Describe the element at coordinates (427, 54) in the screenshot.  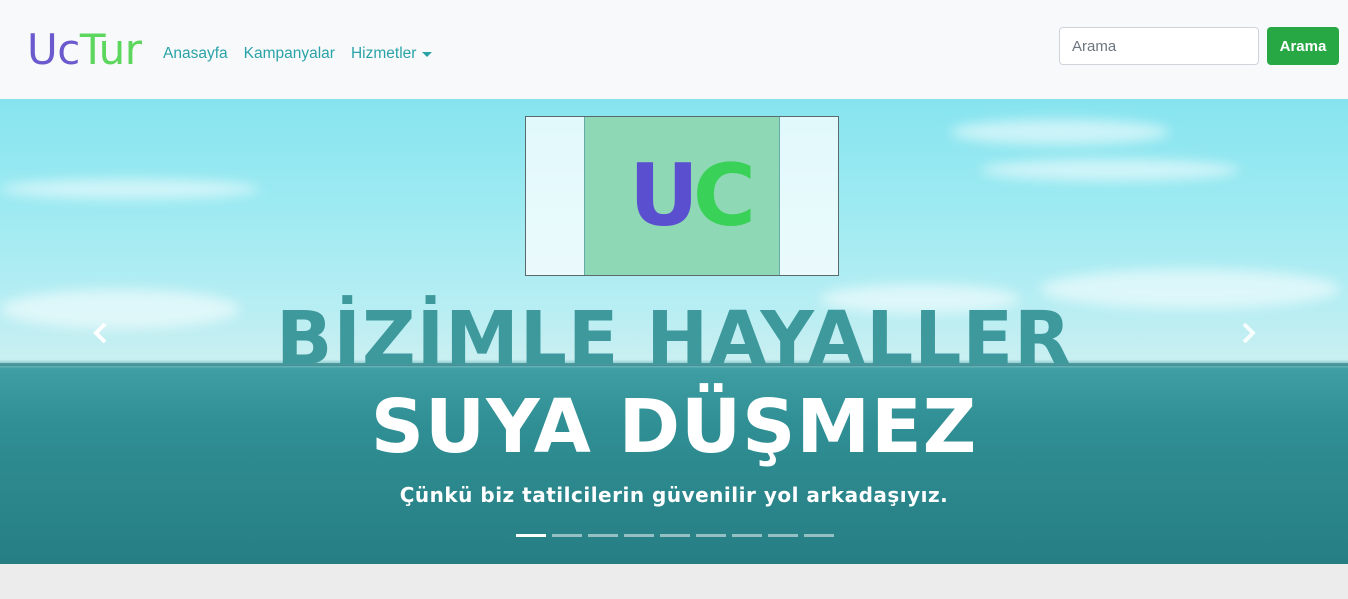
I see `caret-down-icon` at that location.